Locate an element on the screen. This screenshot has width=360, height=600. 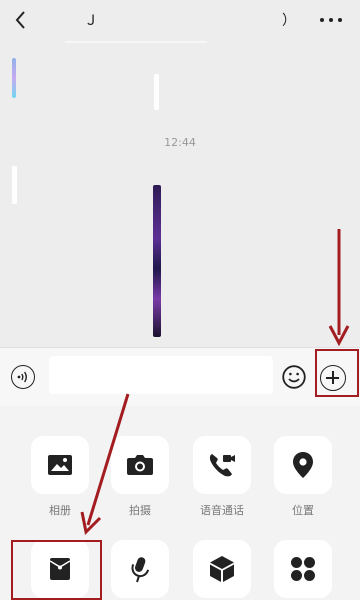
voice-call-action: 语音通话 is located at coordinates (222, 477).